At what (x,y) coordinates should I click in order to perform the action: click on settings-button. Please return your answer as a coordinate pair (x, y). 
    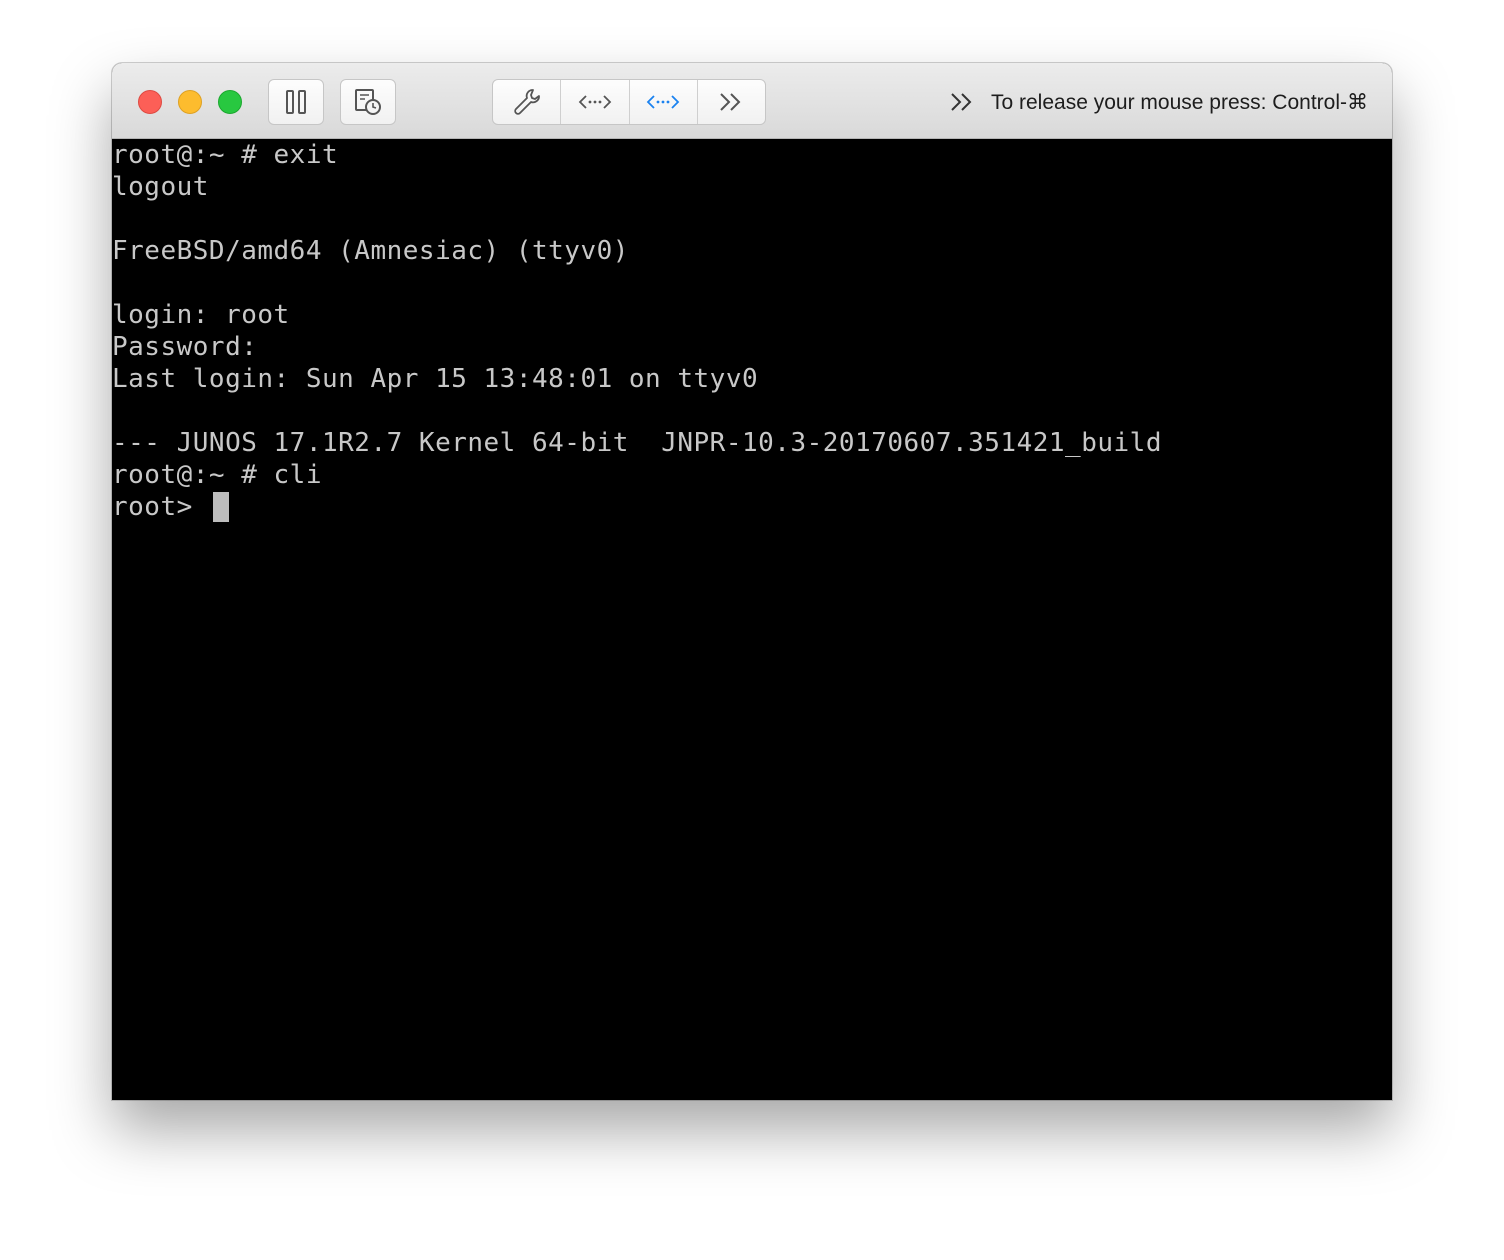
    Looking at the image, I should click on (527, 102).